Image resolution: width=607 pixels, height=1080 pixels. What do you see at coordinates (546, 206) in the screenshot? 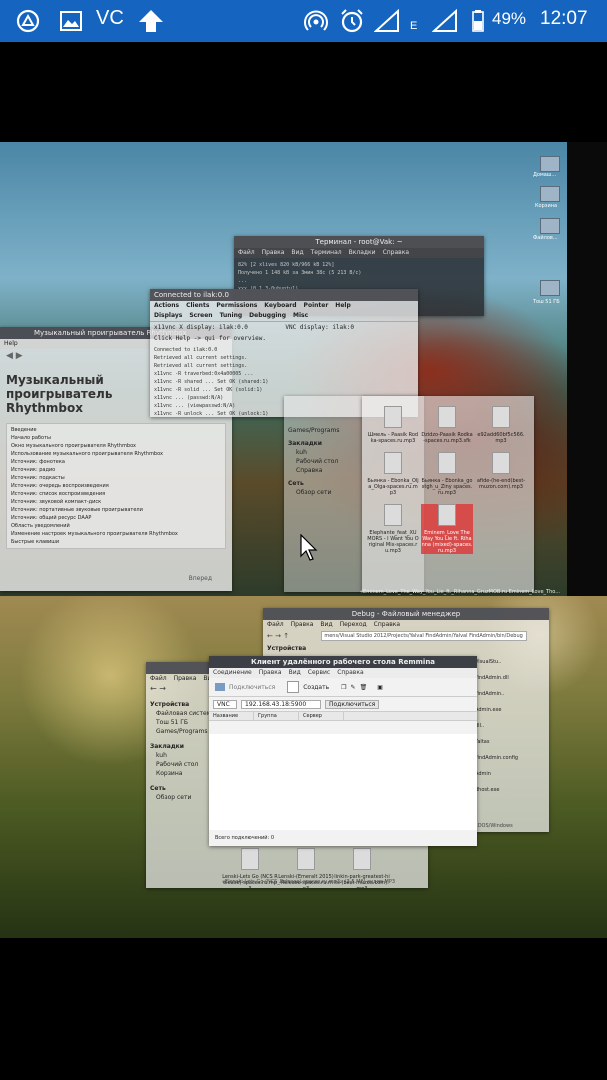
I see `desktop-icon-label: Корзина` at bounding box center [546, 206].